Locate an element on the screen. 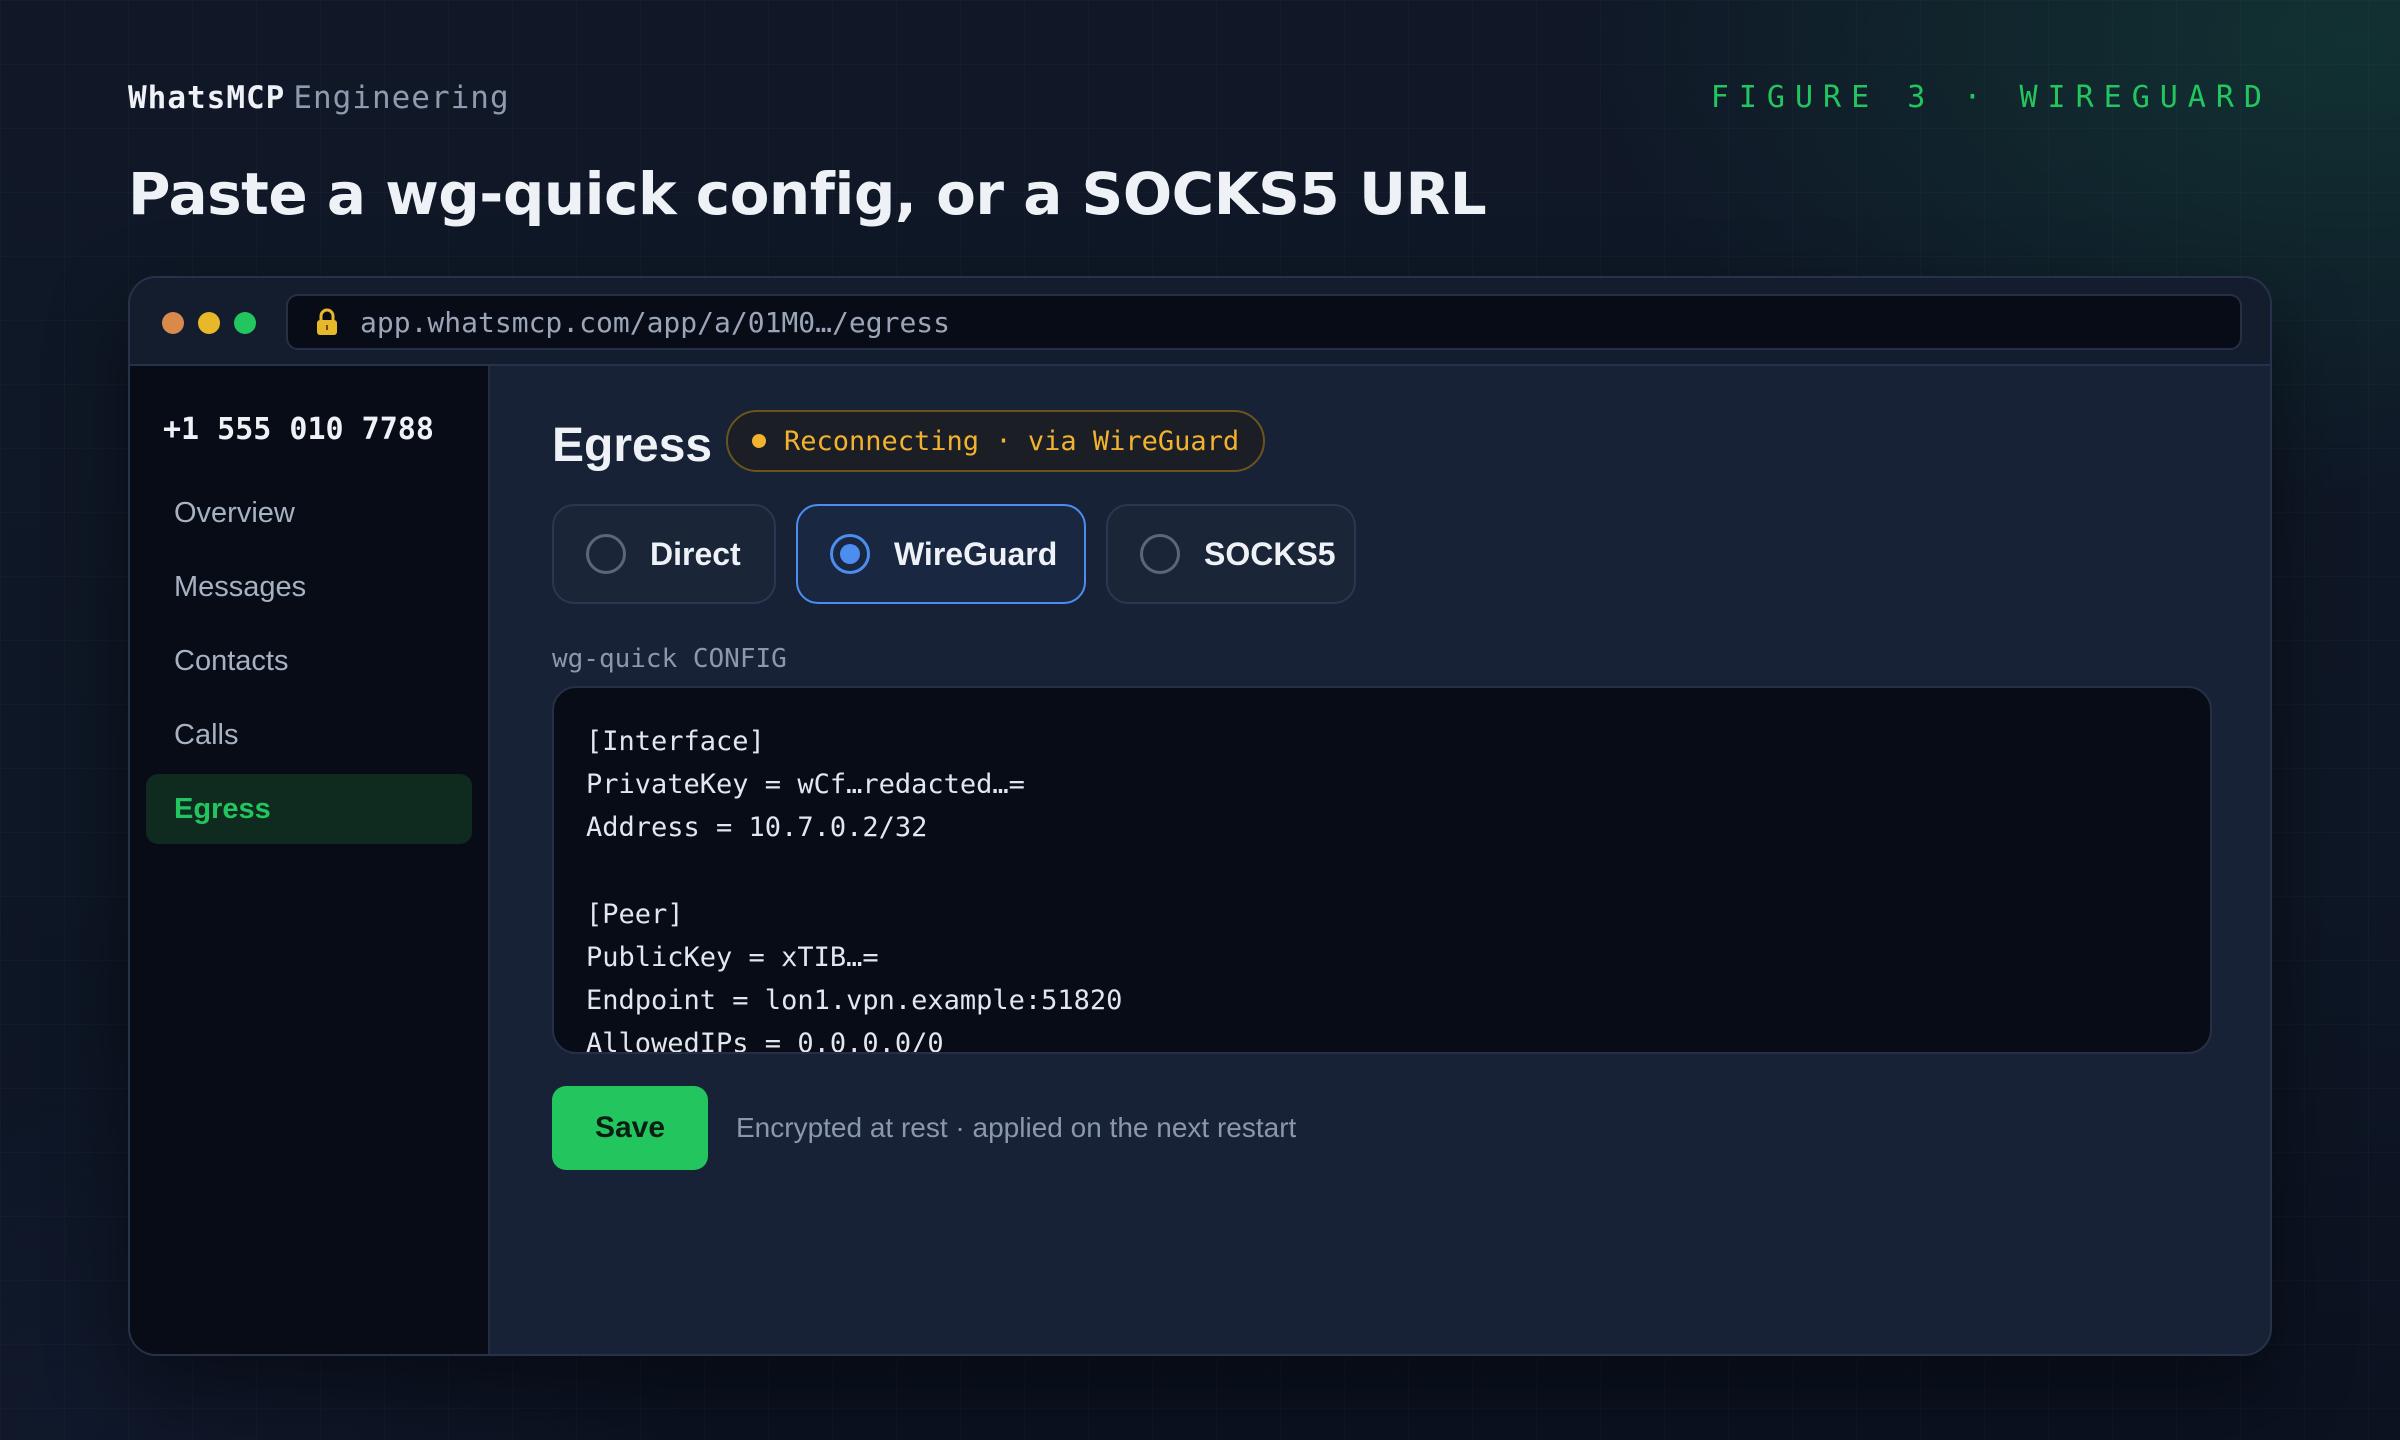  sidebar-item-messages: Messages is located at coordinates (309, 587).